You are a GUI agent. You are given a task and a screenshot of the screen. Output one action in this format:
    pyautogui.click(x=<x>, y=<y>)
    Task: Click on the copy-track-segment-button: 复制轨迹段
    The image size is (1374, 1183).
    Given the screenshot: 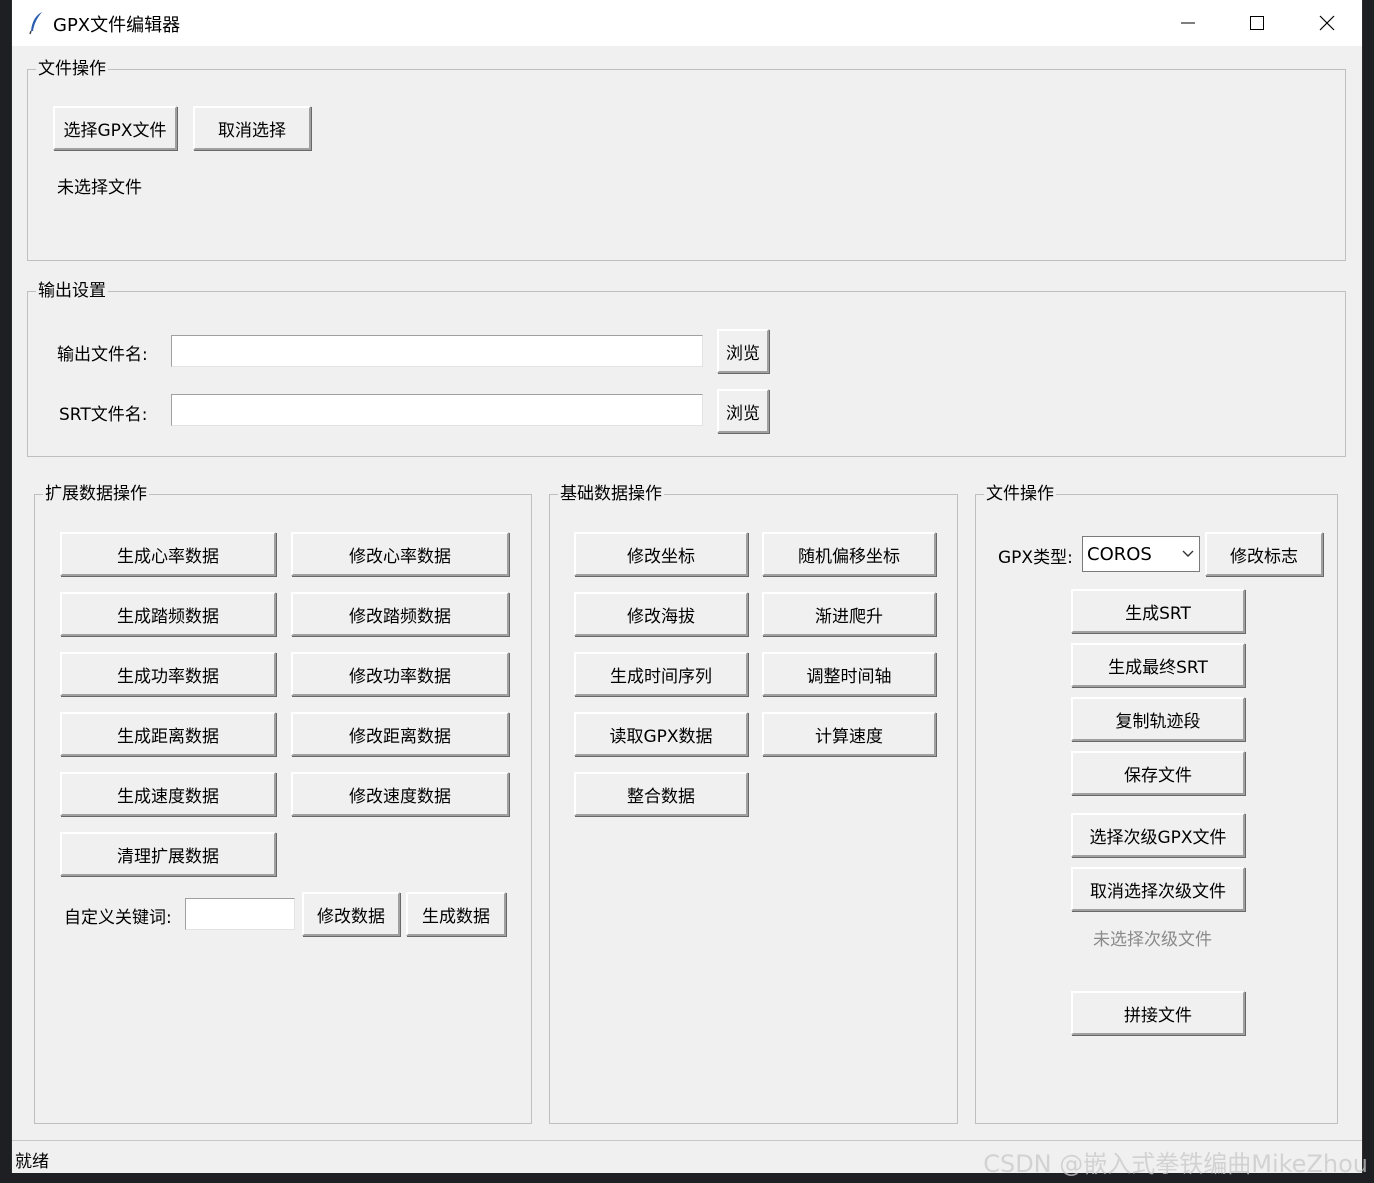 What is the action you would take?
    pyautogui.click(x=1158, y=719)
    